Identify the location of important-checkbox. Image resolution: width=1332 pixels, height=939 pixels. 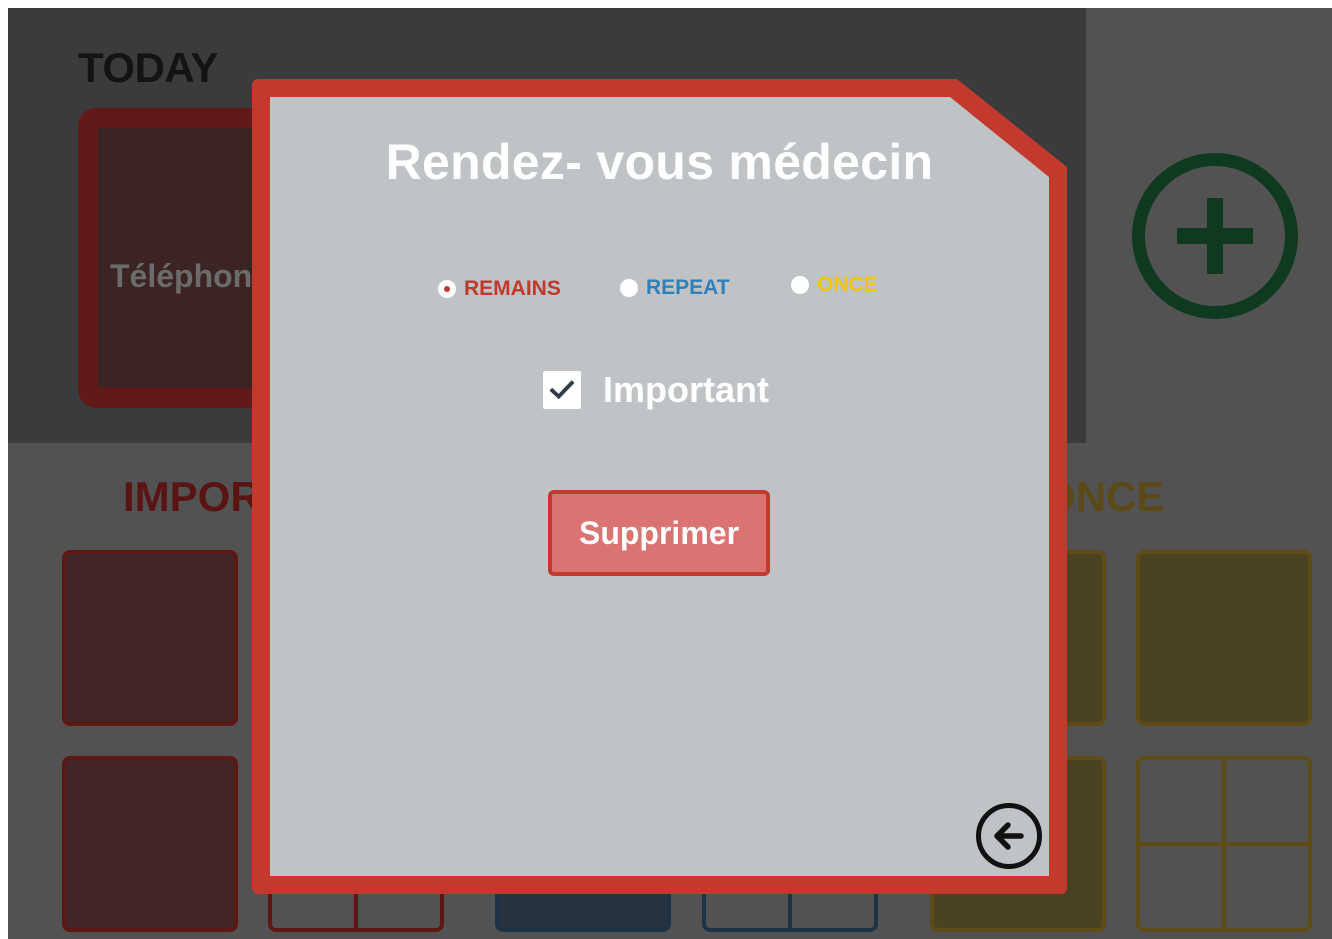
(562, 390).